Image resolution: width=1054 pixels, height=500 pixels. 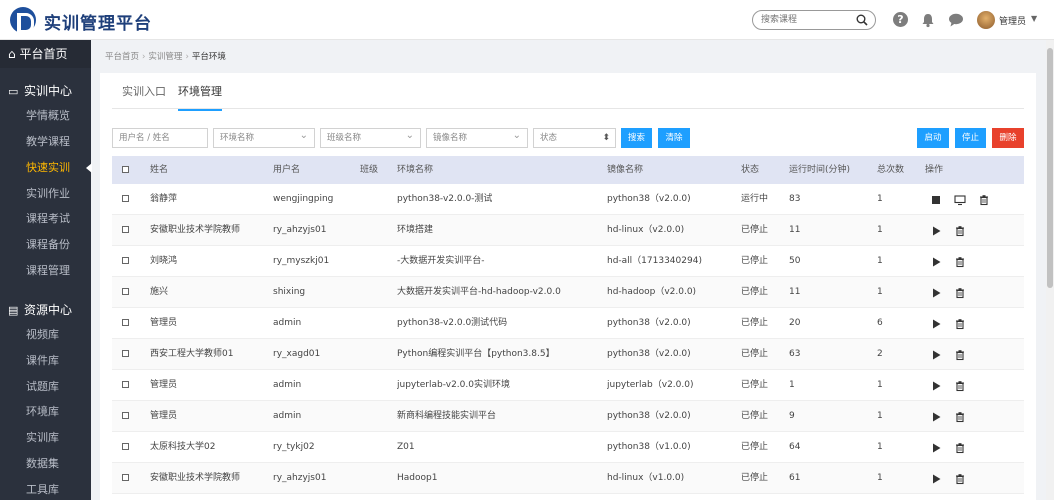 I want to click on sidebar-item-homework: 实训作业, so click(x=45, y=194).